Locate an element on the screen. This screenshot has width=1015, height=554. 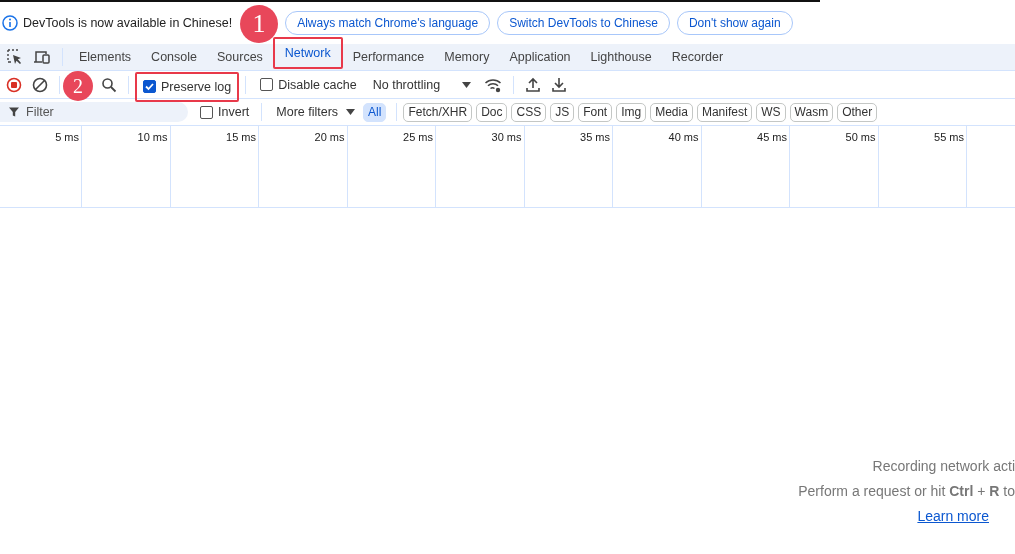
type-filter-chip: CSS is located at coordinates (529, 112).